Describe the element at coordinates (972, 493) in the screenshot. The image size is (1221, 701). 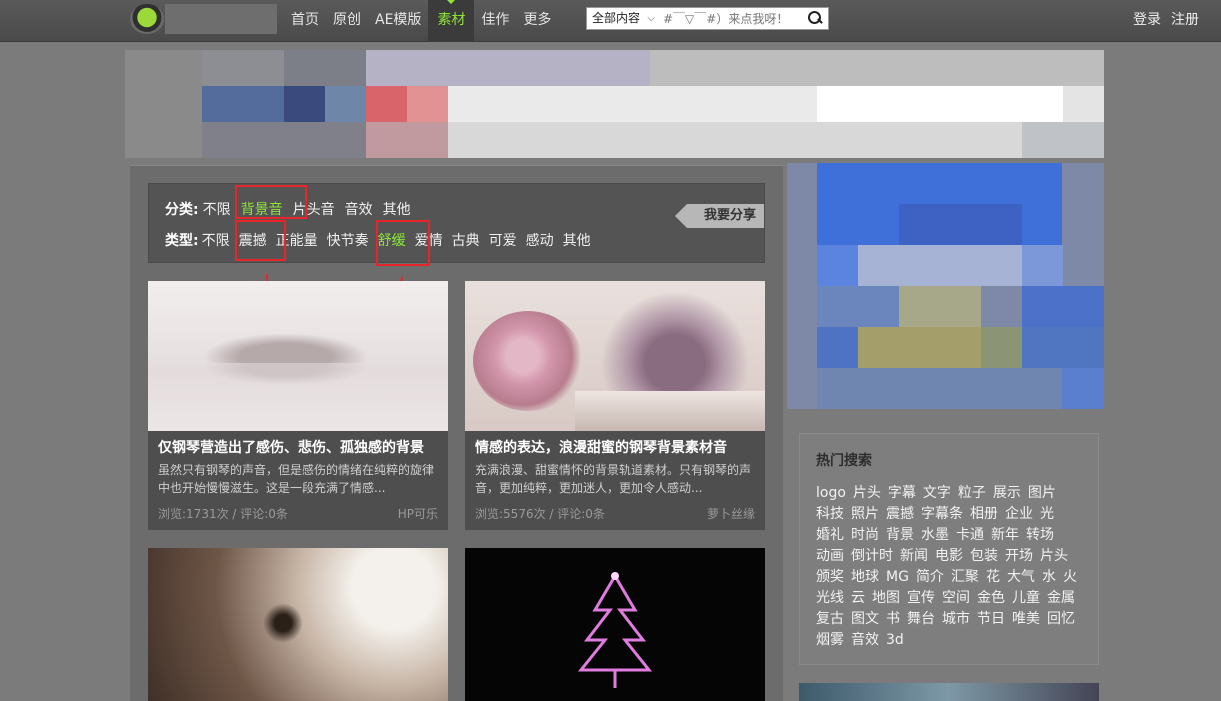
I see `hot-search-tag: 粒子` at that location.